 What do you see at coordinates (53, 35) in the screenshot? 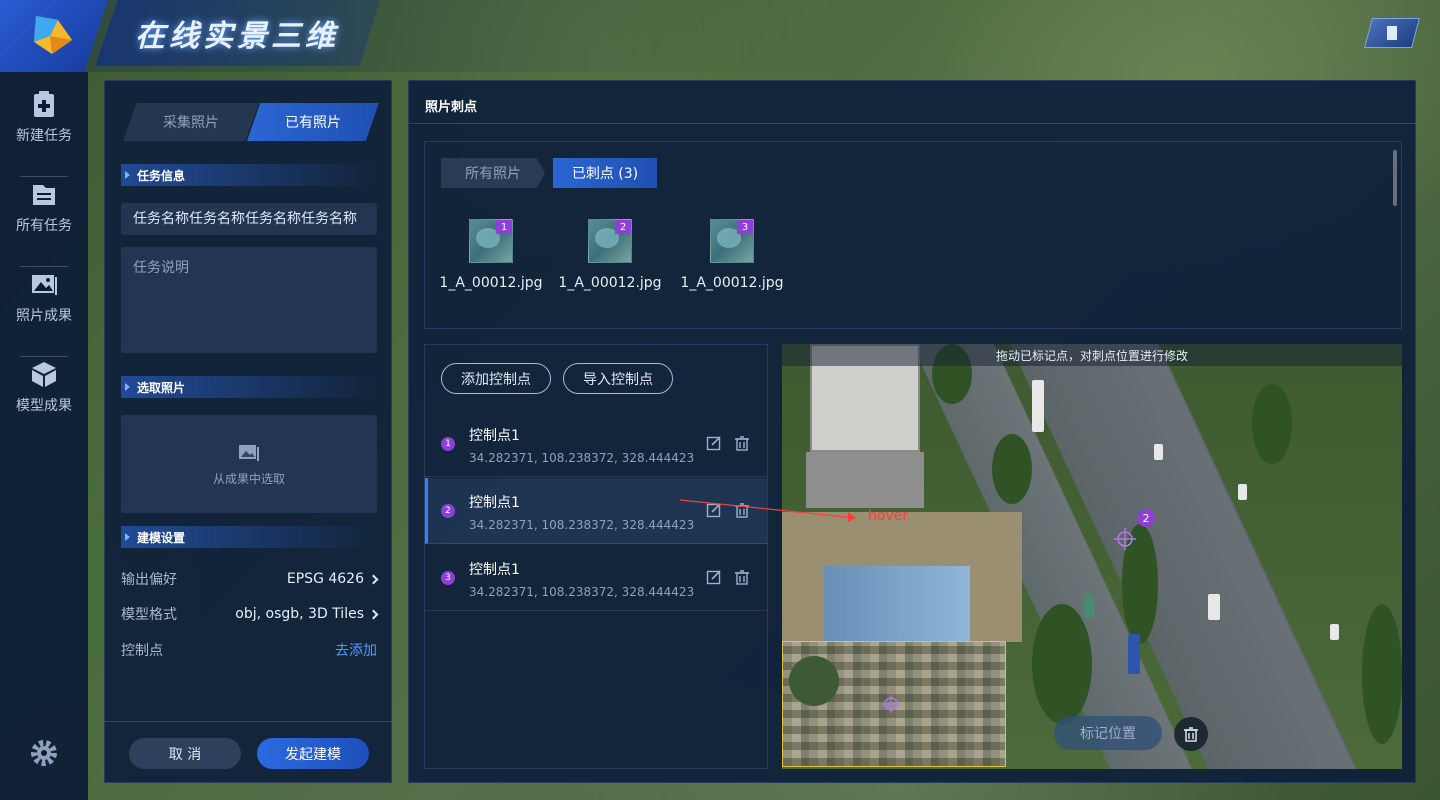
I see `logo-icon` at bounding box center [53, 35].